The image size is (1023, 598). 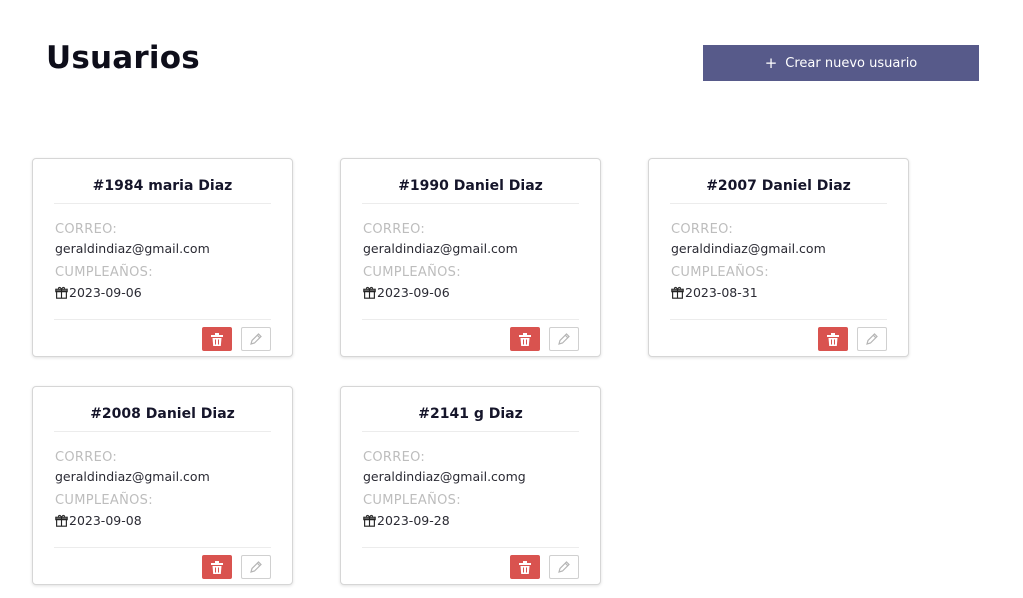 What do you see at coordinates (721, 292) in the screenshot?
I see `birthday-value: 2023-08-31` at bounding box center [721, 292].